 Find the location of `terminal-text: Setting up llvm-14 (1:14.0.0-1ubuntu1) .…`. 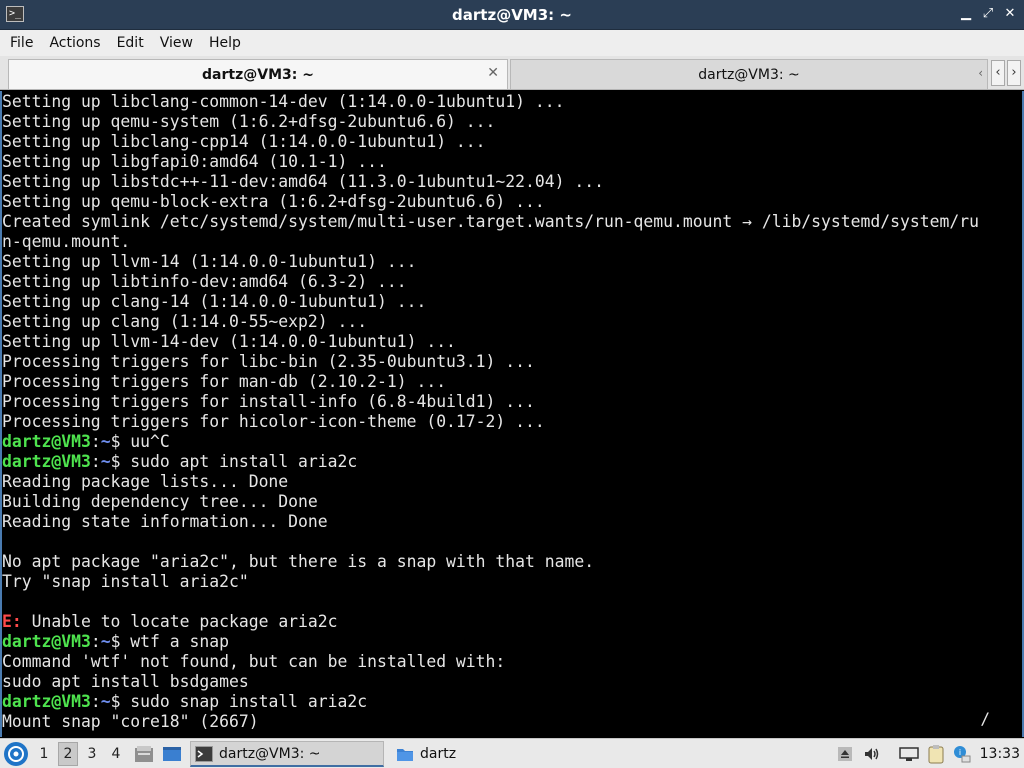

terminal-text: Setting up llvm-14 (1:14.0.0-1ubuntu1) .… is located at coordinates (209, 261).